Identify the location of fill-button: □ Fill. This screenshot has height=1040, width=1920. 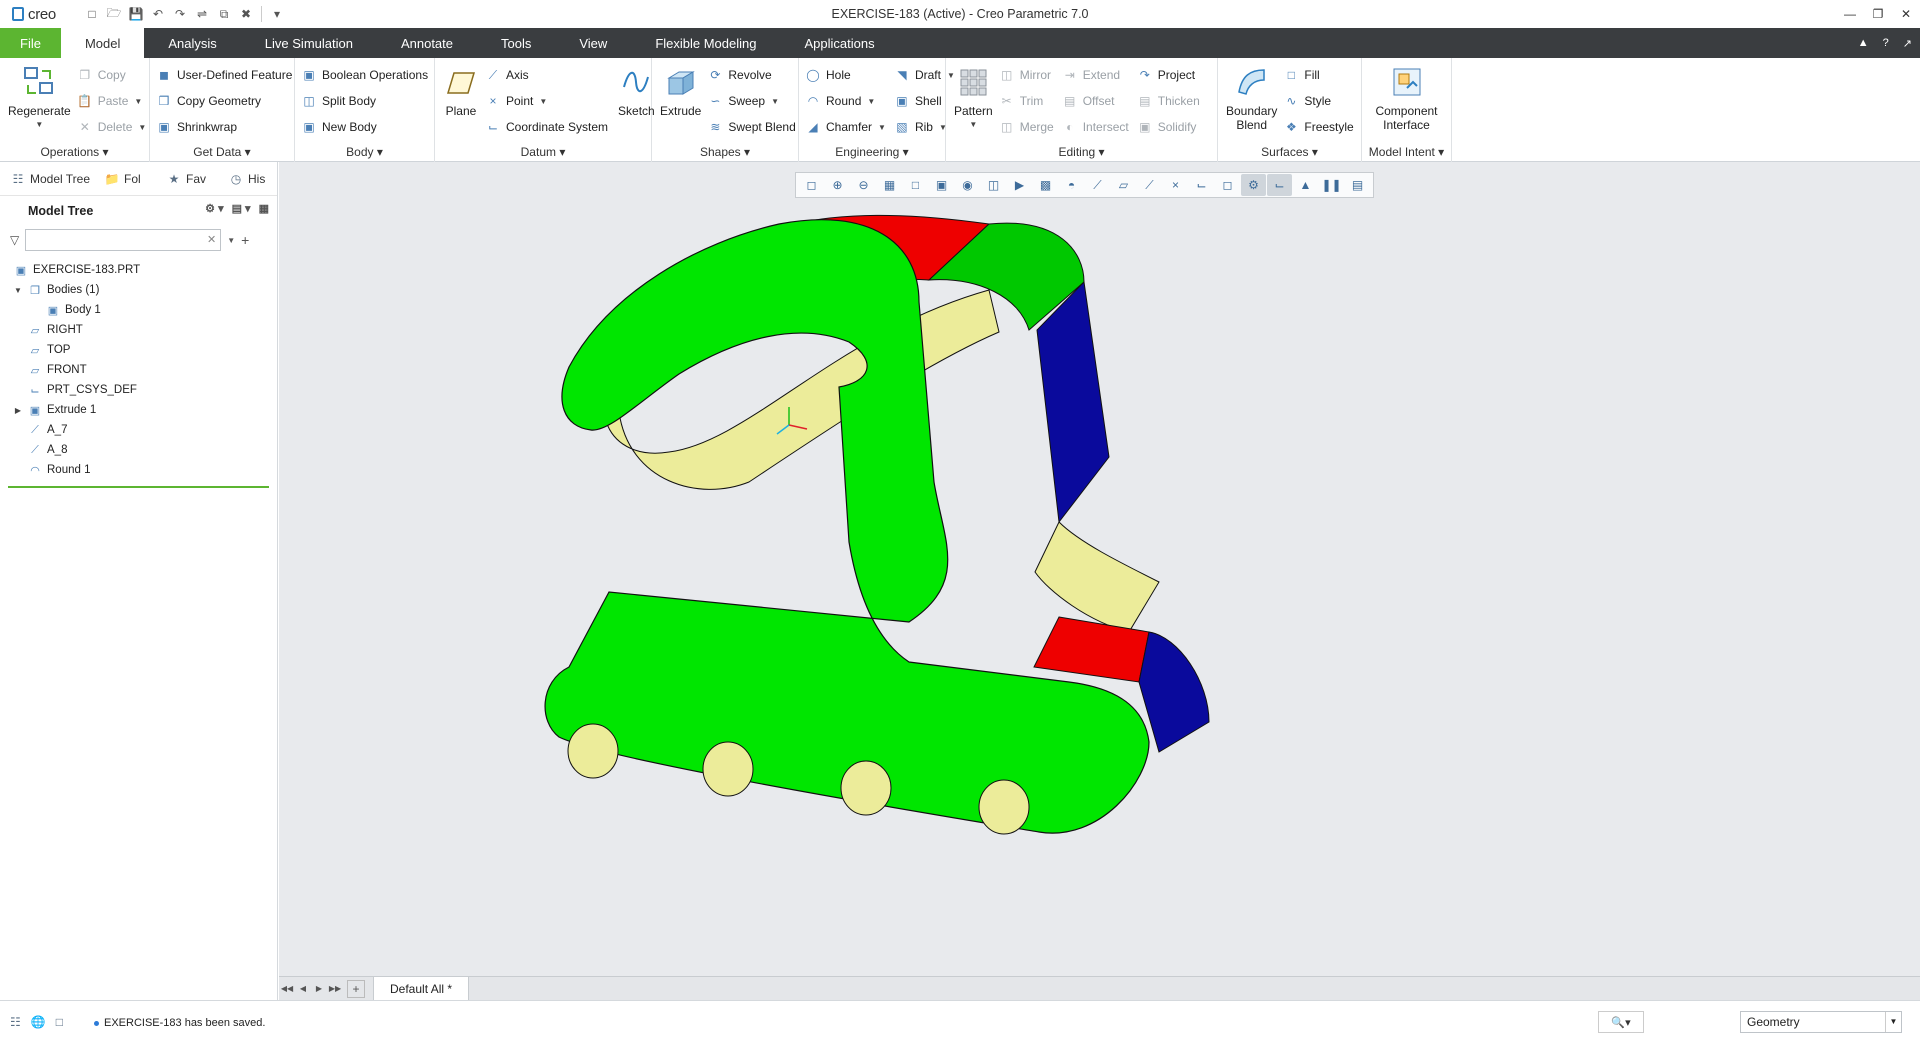
(1320, 75).